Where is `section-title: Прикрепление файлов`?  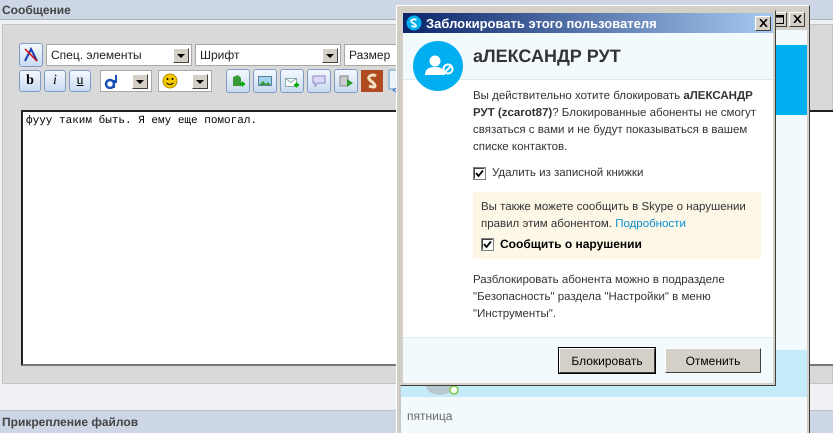 section-title: Прикрепление файлов is located at coordinates (70, 422).